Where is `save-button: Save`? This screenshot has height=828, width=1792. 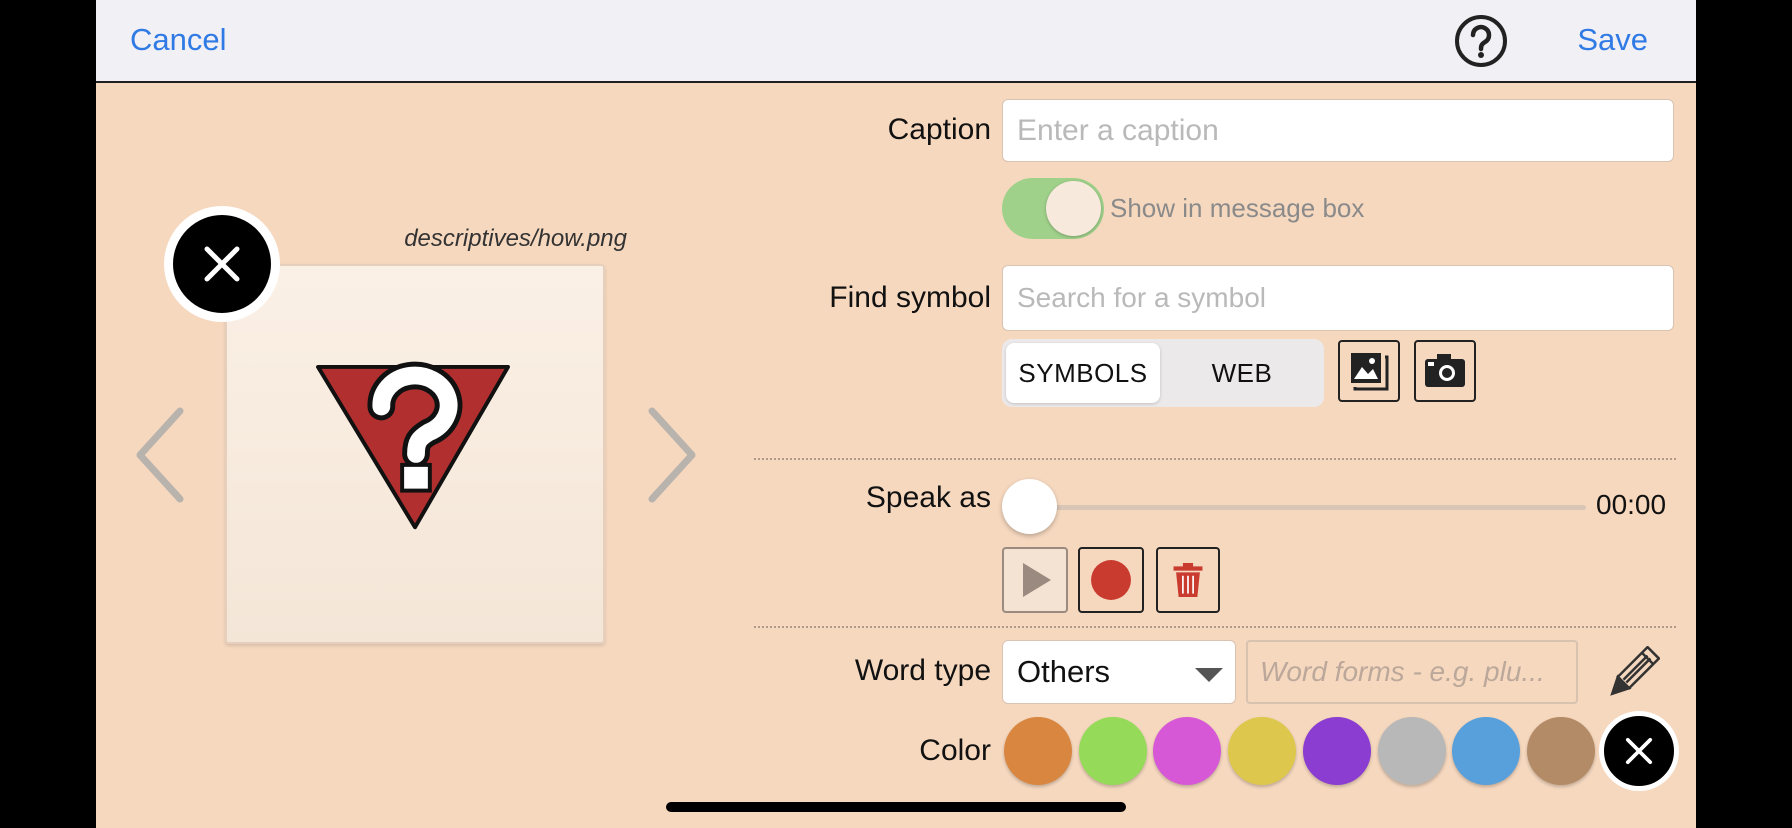 save-button: Save is located at coordinates (1612, 40).